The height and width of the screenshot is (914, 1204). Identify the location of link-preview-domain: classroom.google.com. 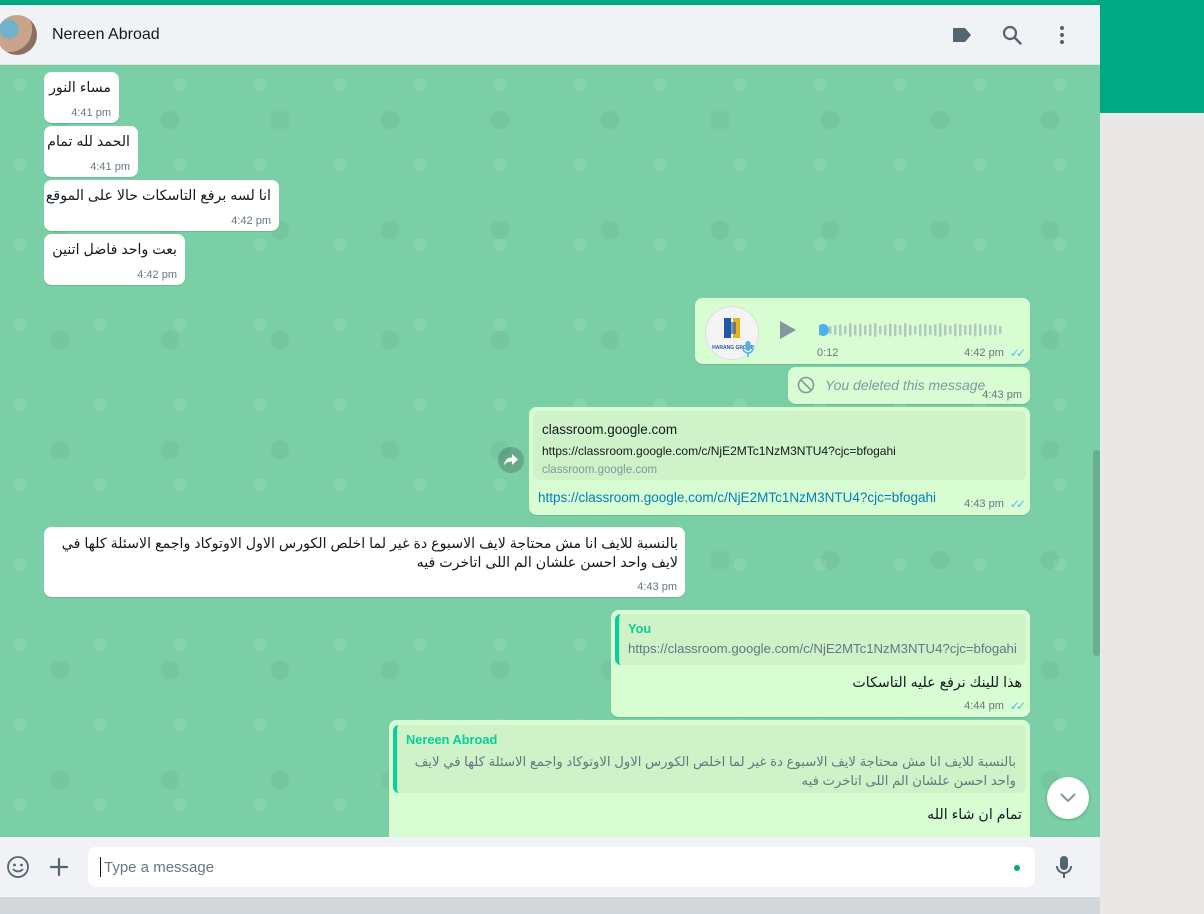
(600, 470).